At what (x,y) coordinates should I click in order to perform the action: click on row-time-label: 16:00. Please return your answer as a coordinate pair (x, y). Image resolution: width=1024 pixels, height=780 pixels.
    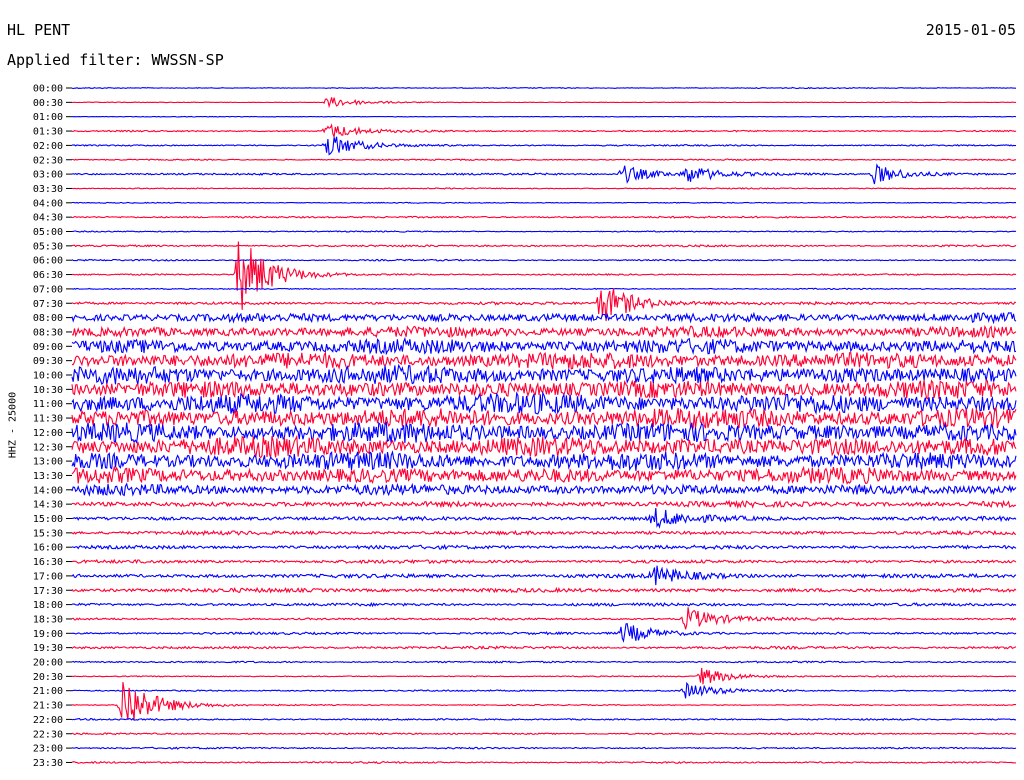
    Looking at the image, I should click on (48, 548).